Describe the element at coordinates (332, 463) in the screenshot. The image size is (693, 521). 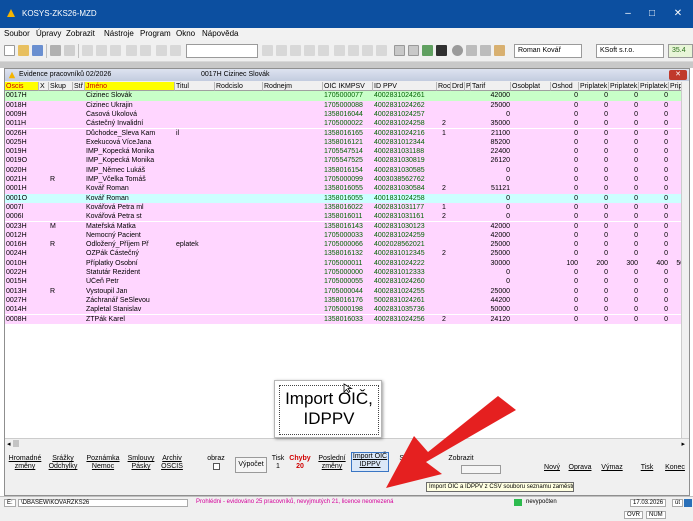
I see `posledni-zmeny-button: Poslední změny` at that location.